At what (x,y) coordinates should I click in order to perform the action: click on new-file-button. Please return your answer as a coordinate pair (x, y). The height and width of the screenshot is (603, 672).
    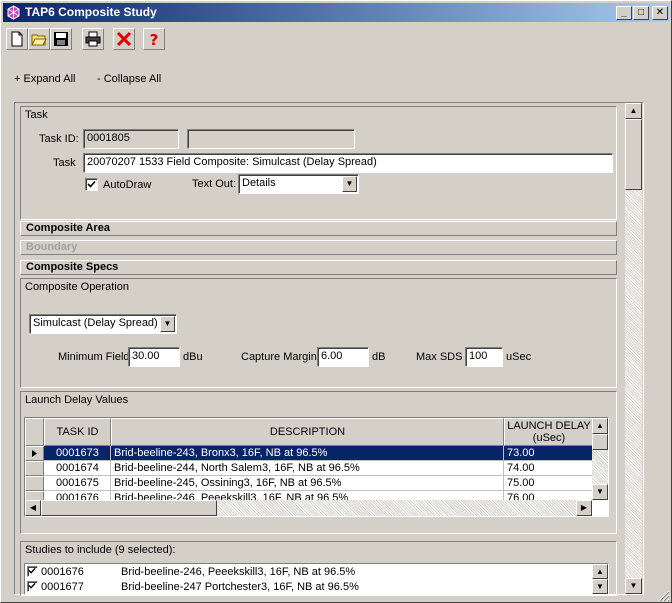
    Looking at the image, I should click on (17, 39).